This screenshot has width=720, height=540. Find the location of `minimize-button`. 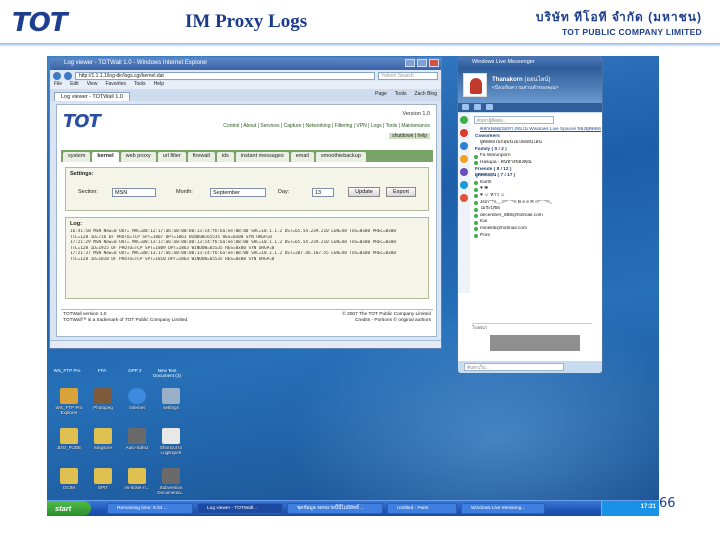

minimize-button is located at coordinates (410, 63).